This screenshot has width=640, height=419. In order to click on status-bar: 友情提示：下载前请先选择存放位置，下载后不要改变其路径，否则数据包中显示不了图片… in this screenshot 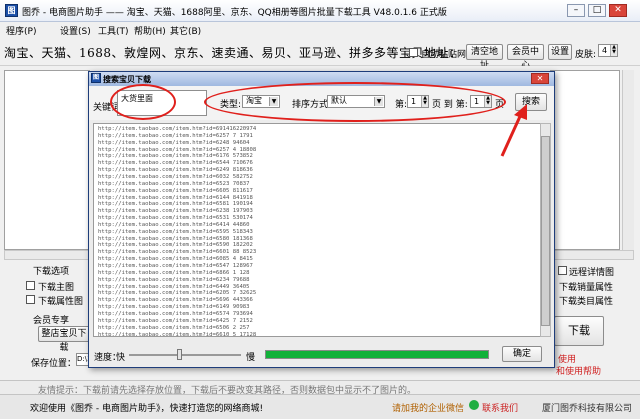, I will do `click(320, 388)`.